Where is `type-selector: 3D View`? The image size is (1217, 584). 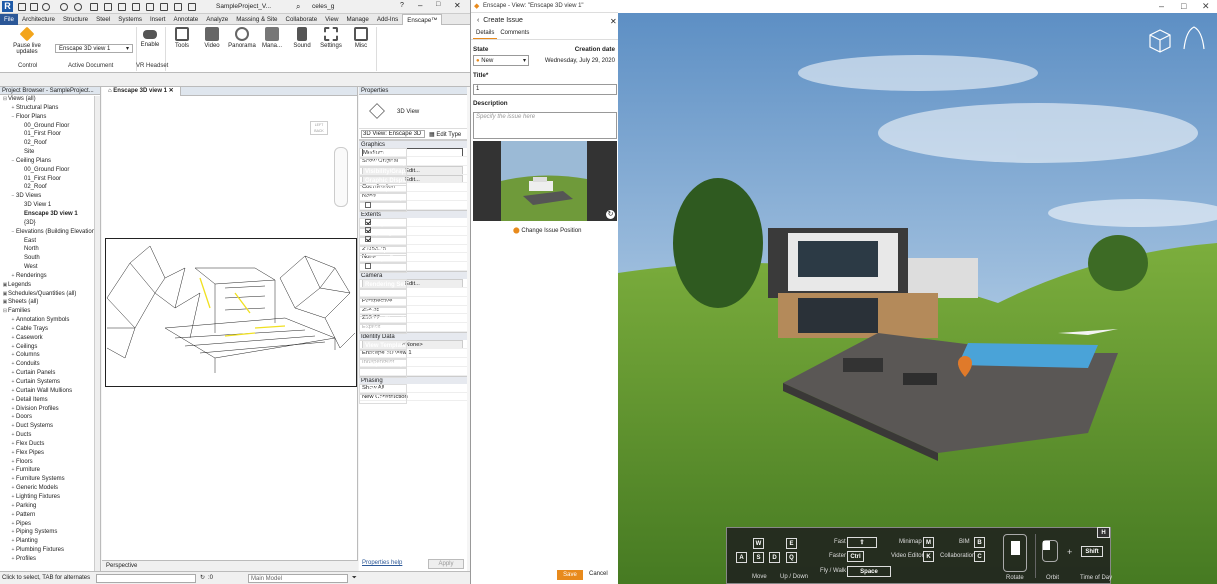 type-selector: 3D View is located at coordinates (413, 112).